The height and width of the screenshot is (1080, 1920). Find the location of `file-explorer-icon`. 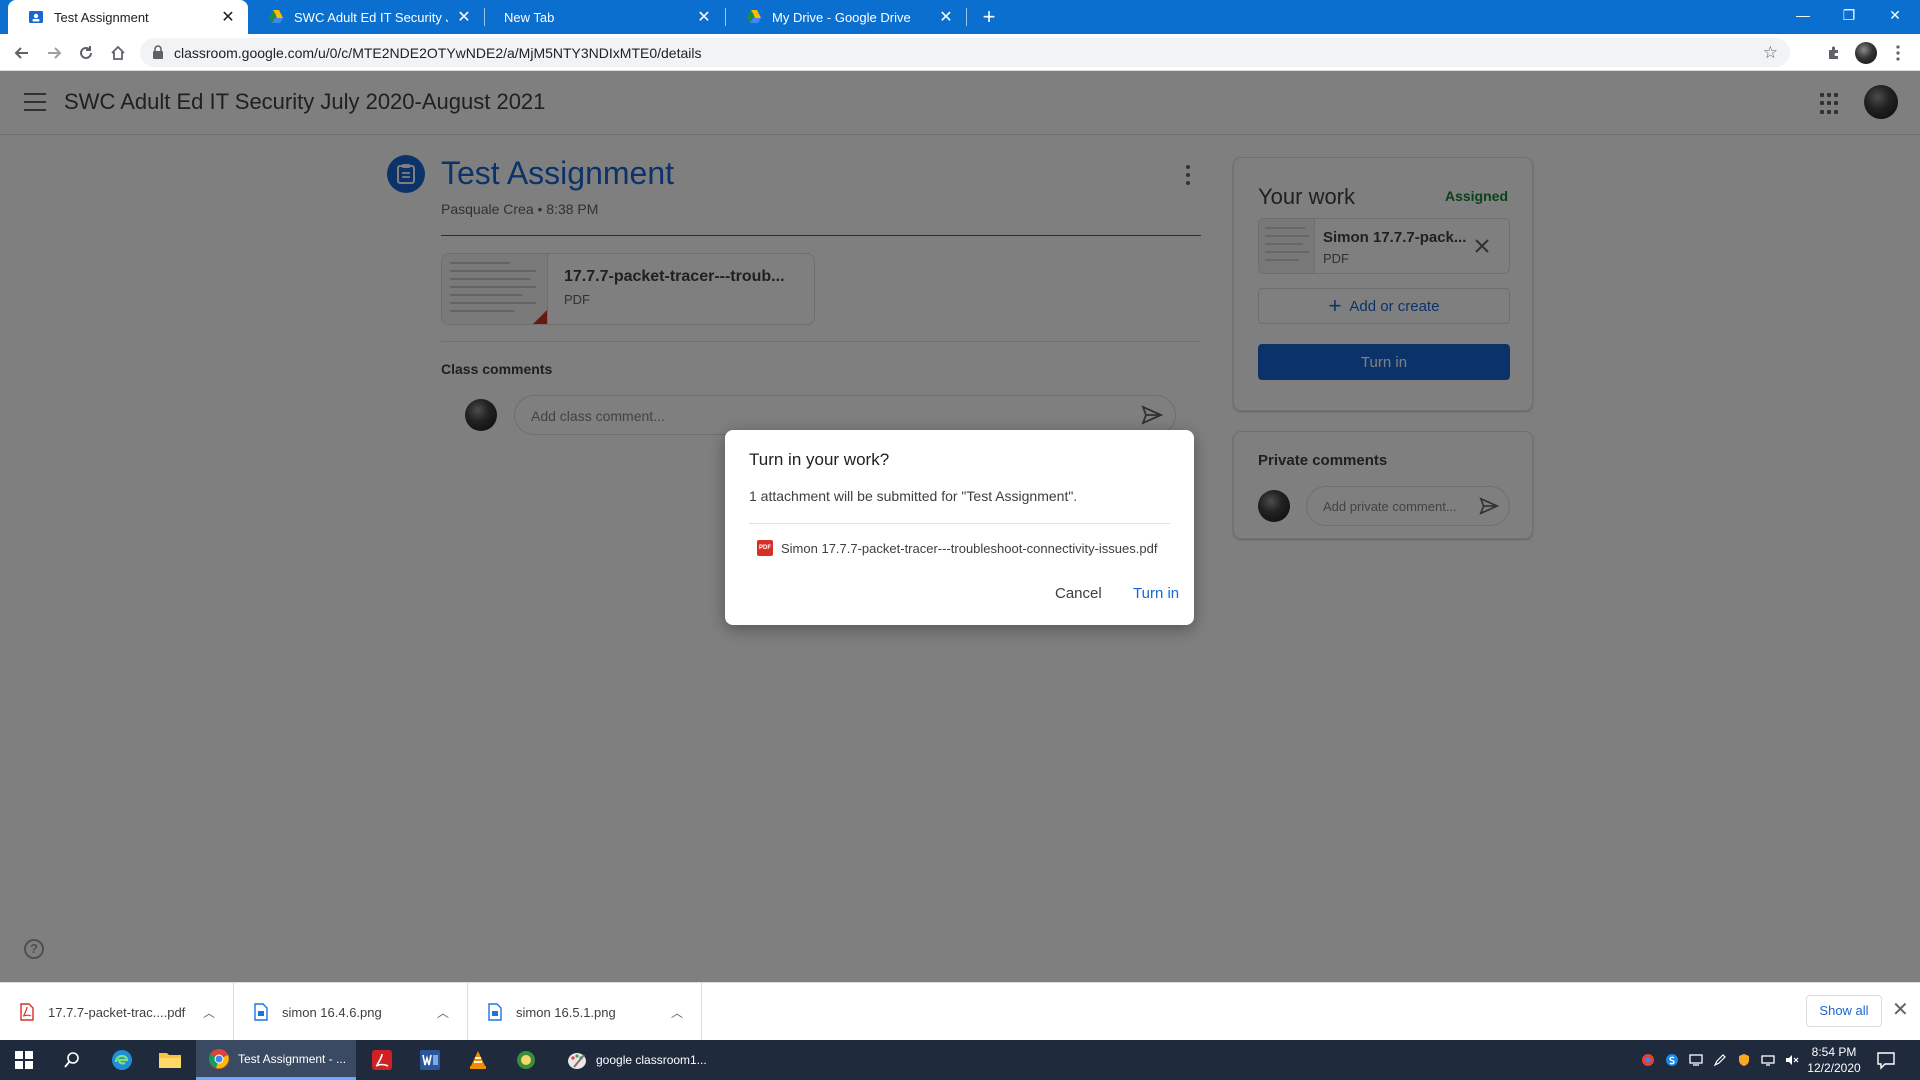

file-explorer-icon is located at coordinates (170, 1060).